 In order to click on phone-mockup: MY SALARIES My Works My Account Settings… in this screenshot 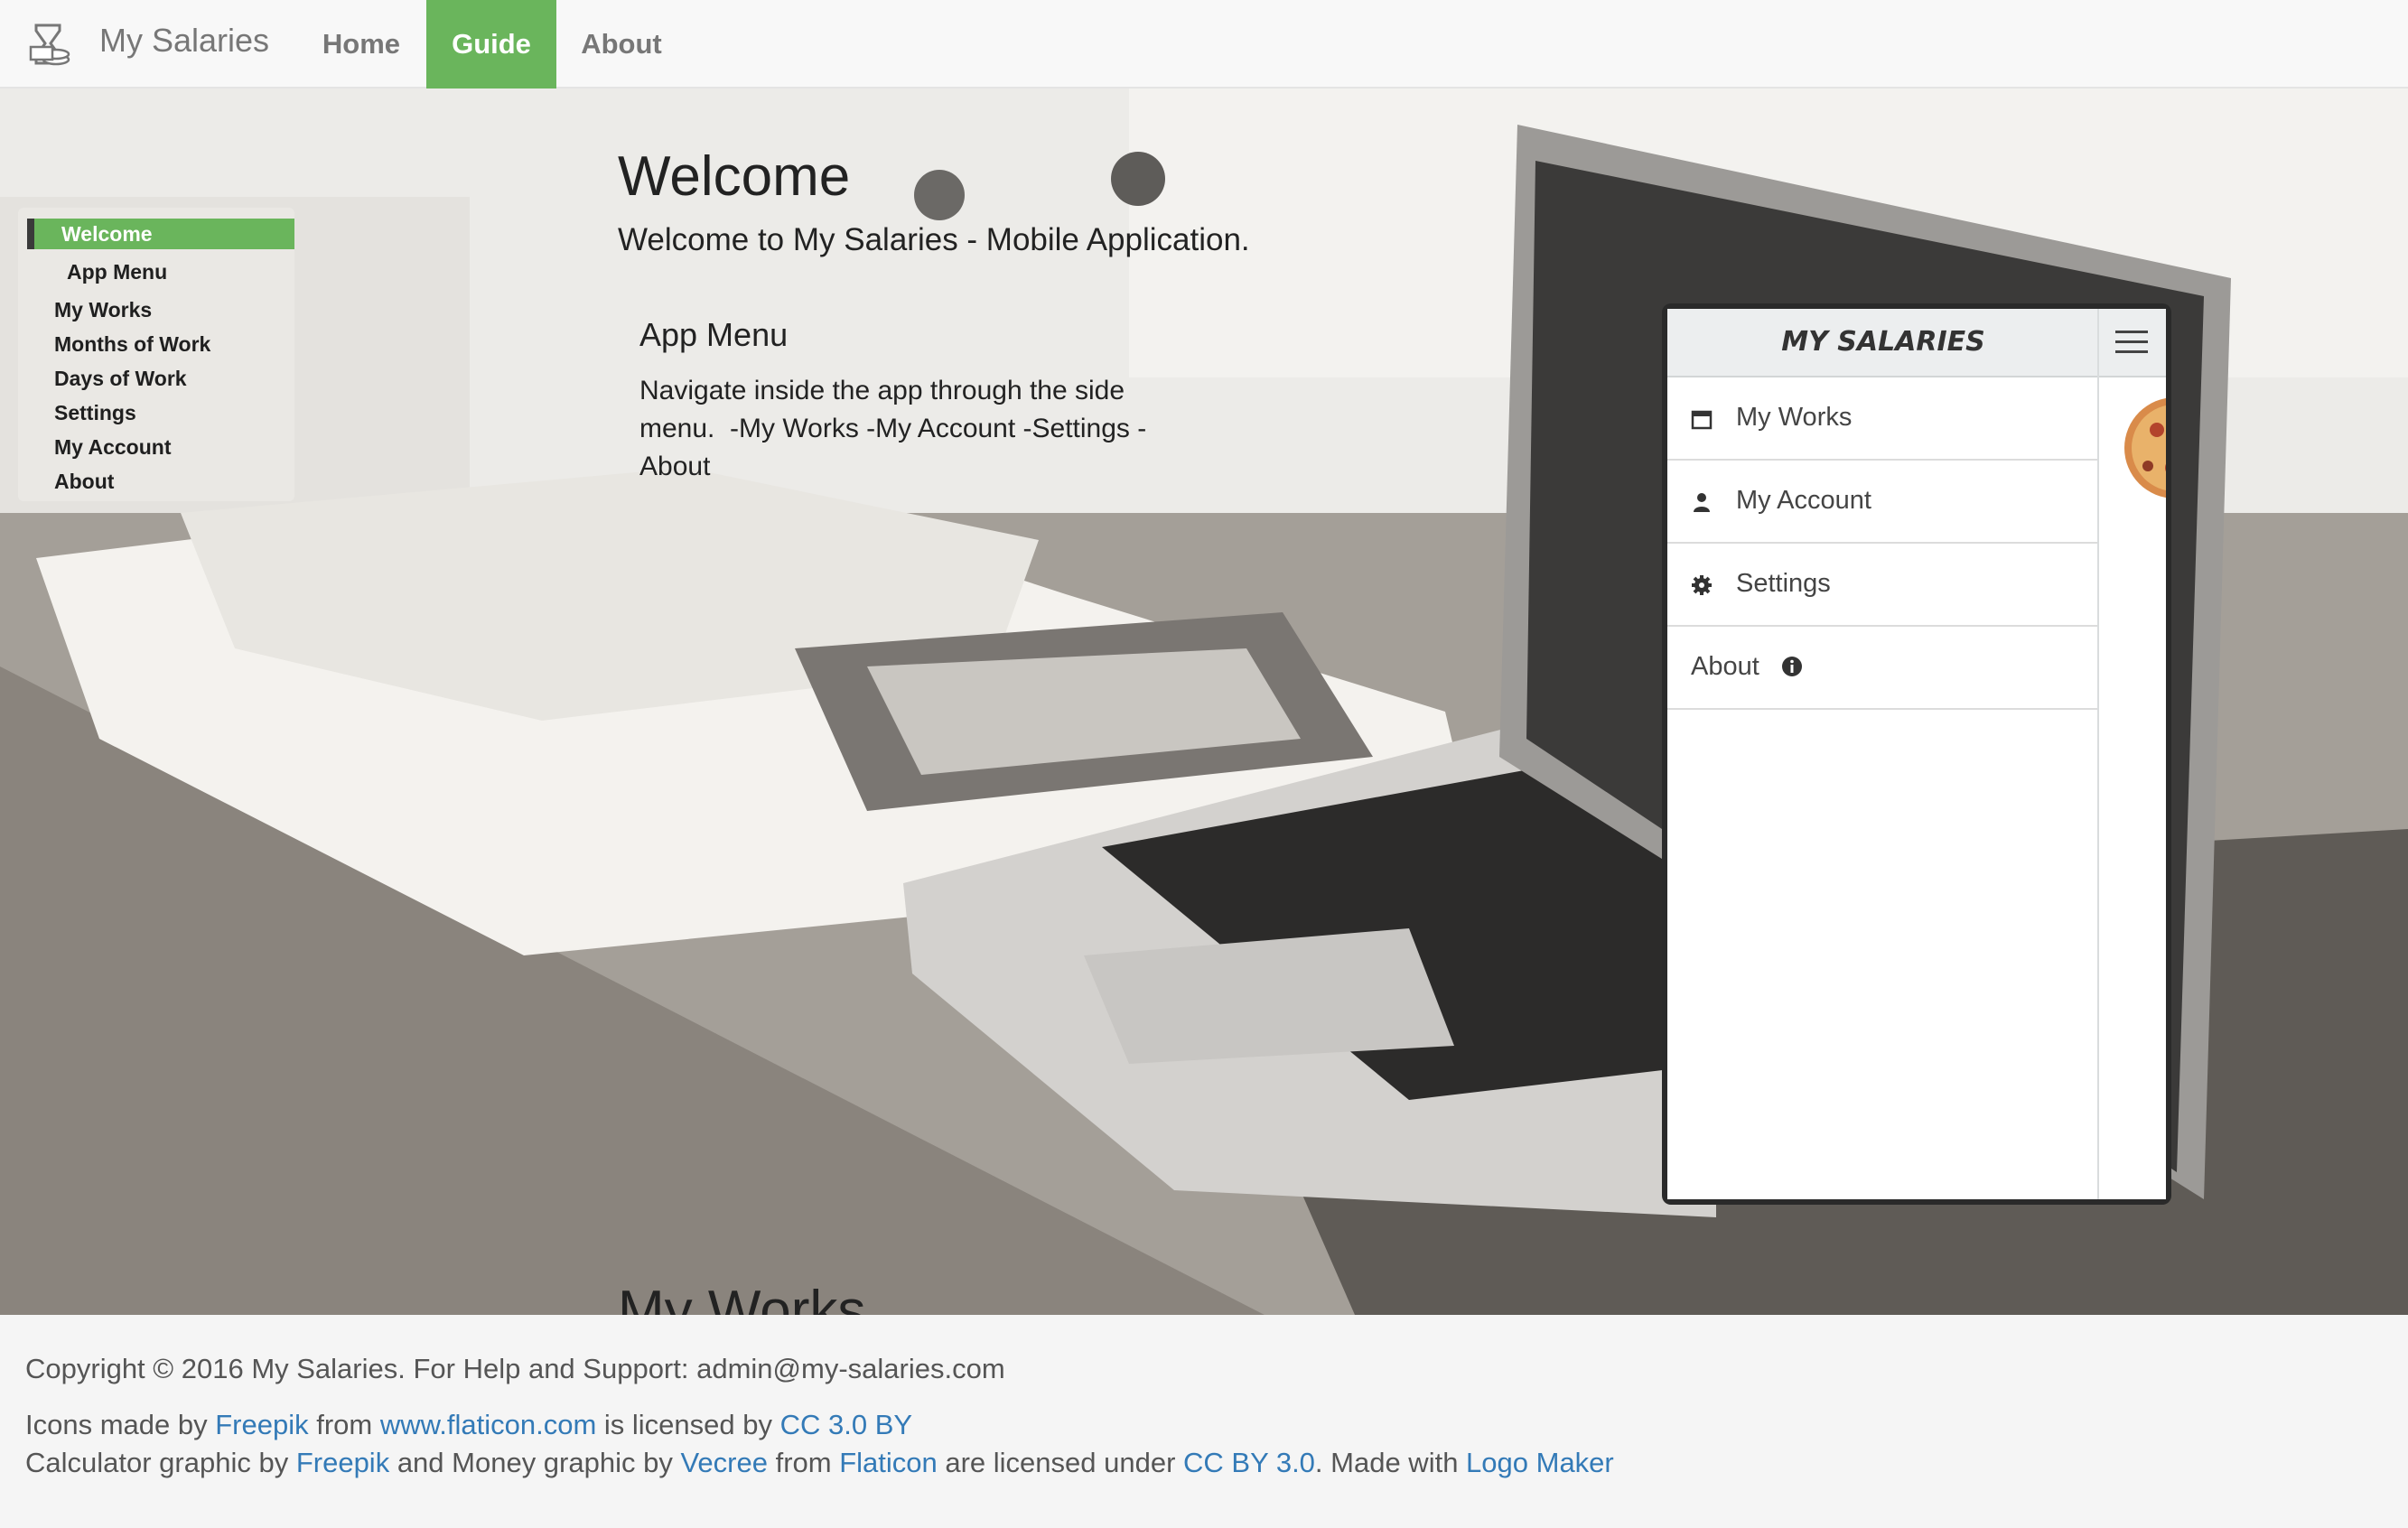, I will do `click(1916, 754)`.